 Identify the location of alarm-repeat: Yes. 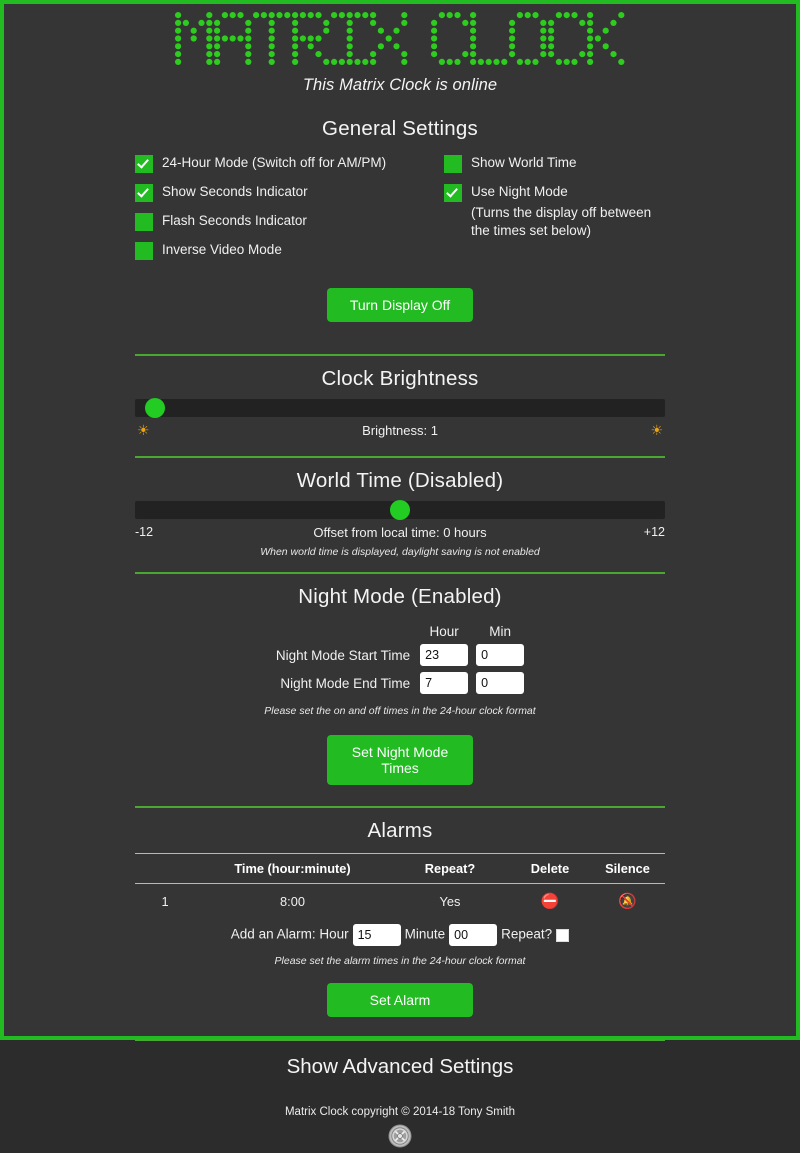
(450, 901).